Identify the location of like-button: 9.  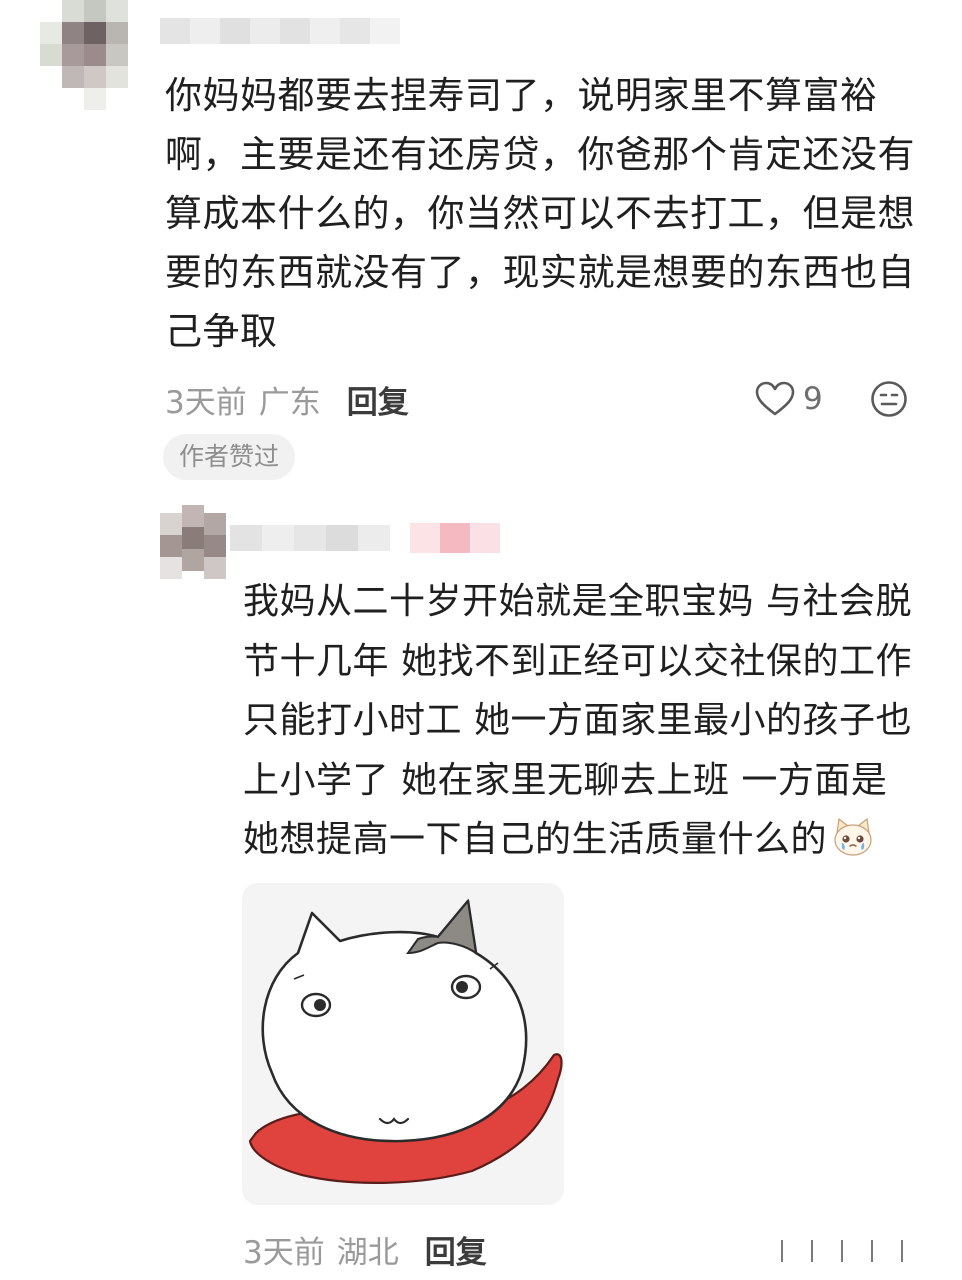
(789, 399).